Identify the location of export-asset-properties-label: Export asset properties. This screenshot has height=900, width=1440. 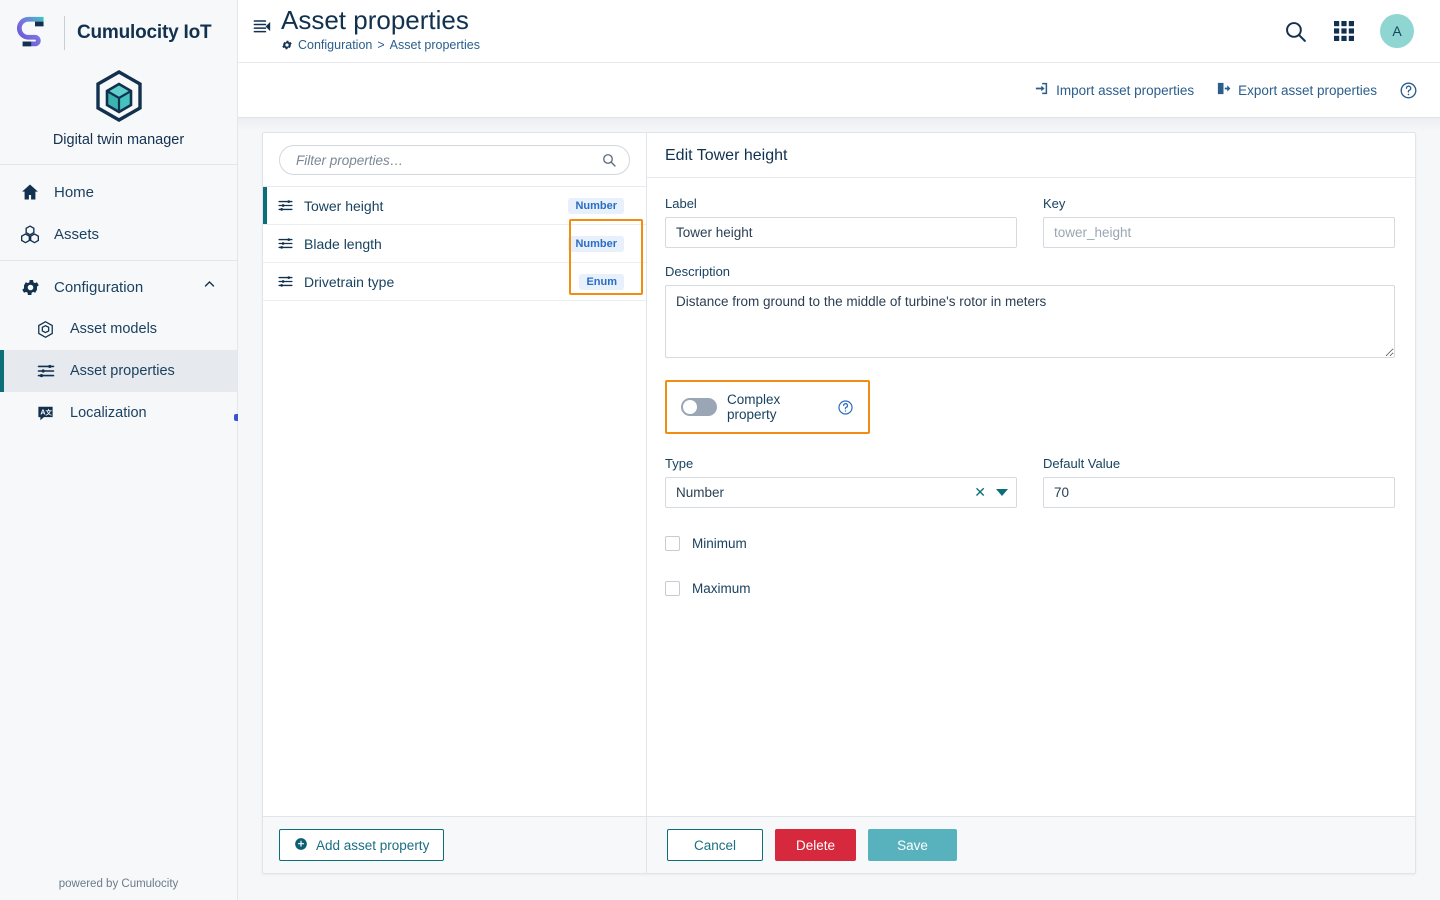
(1307, 90).